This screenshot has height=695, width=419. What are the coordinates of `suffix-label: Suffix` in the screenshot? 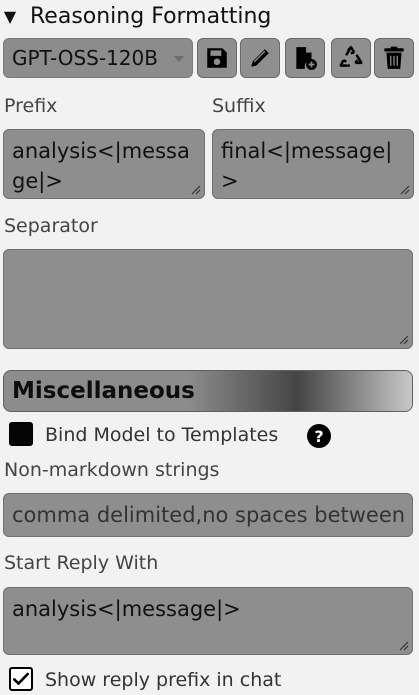 It's located at (239, 106).